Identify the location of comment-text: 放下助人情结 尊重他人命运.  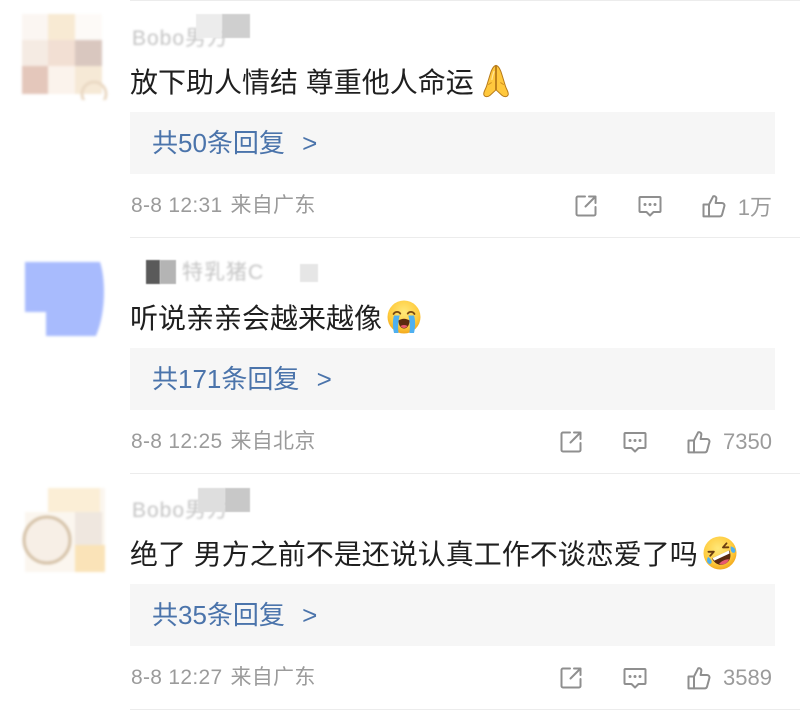
(322, 81).